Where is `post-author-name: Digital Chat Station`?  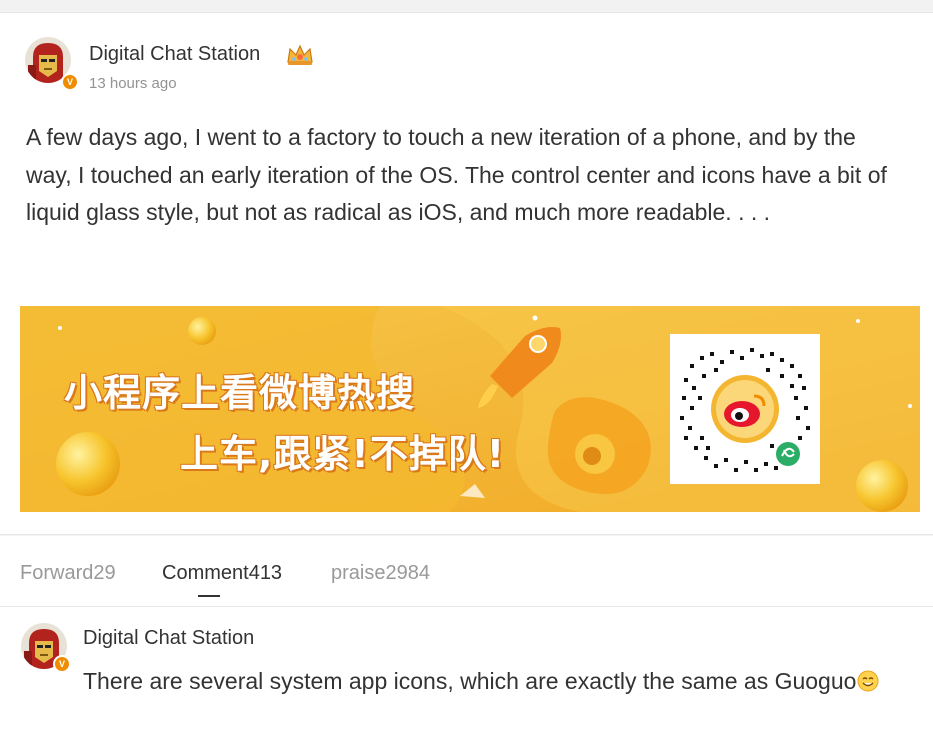
post-author-name: Digital Chat Station is located at coordinates (174, 54).